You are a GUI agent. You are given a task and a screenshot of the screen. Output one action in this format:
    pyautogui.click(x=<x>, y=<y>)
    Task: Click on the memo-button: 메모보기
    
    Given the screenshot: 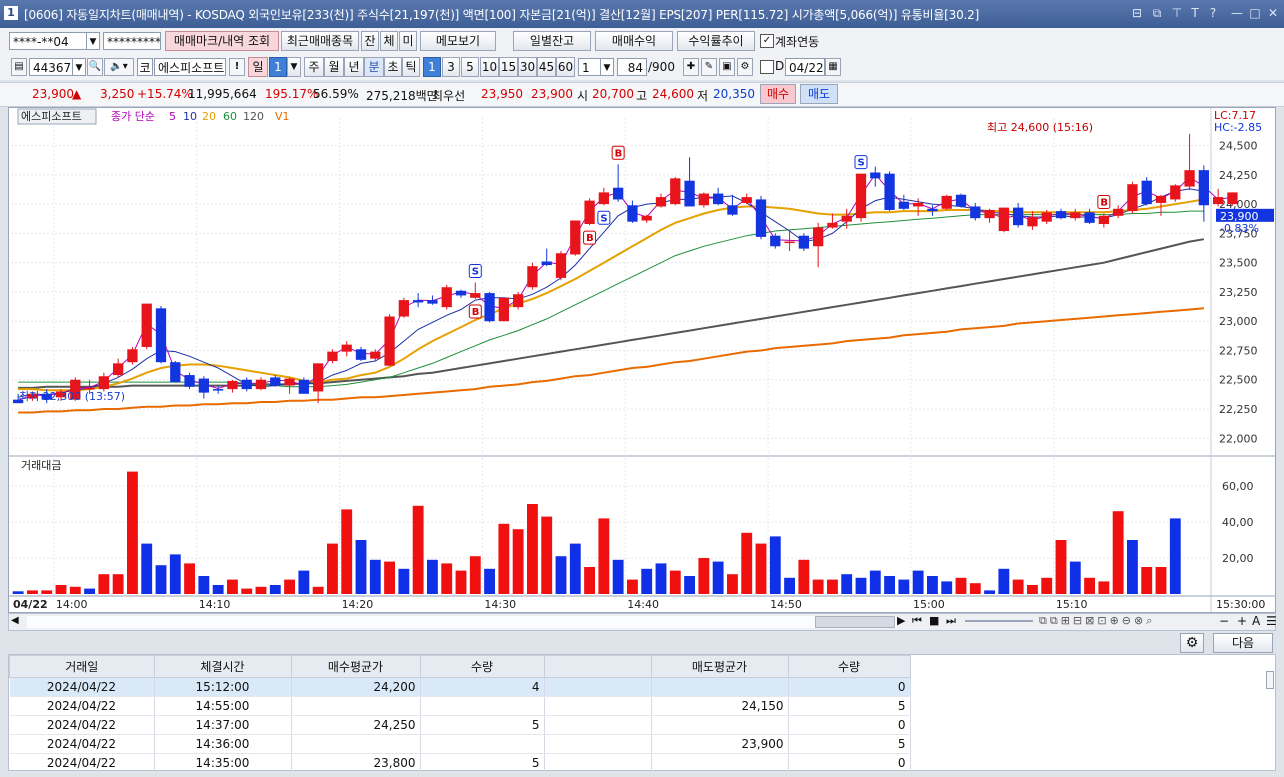 What is the action you would take?
    pyautogui.click(x=458, y=41)
    